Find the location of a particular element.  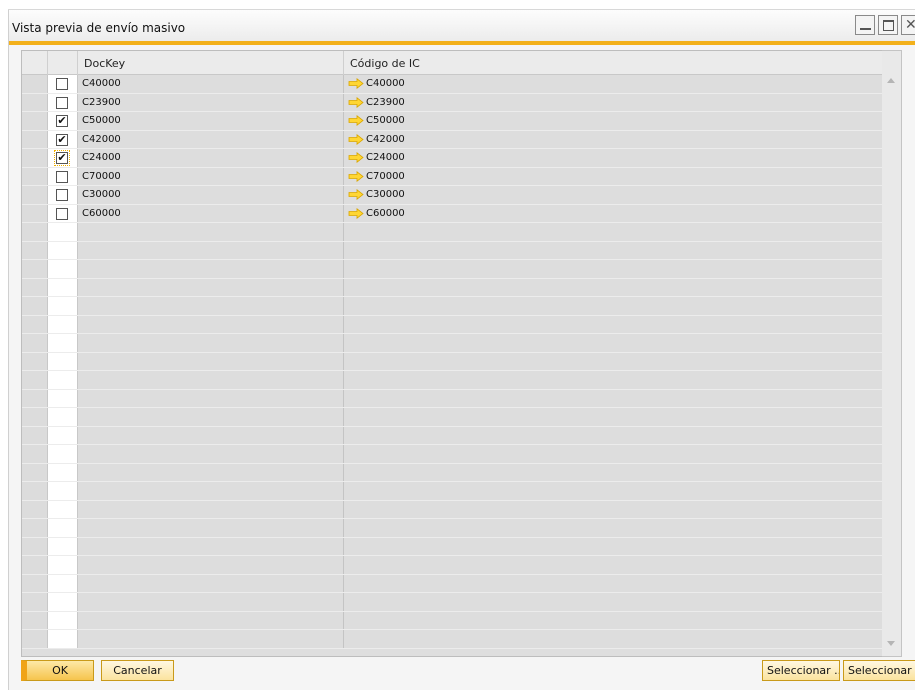

dockey-cell: C70000 is located at coordinates (211, 176).